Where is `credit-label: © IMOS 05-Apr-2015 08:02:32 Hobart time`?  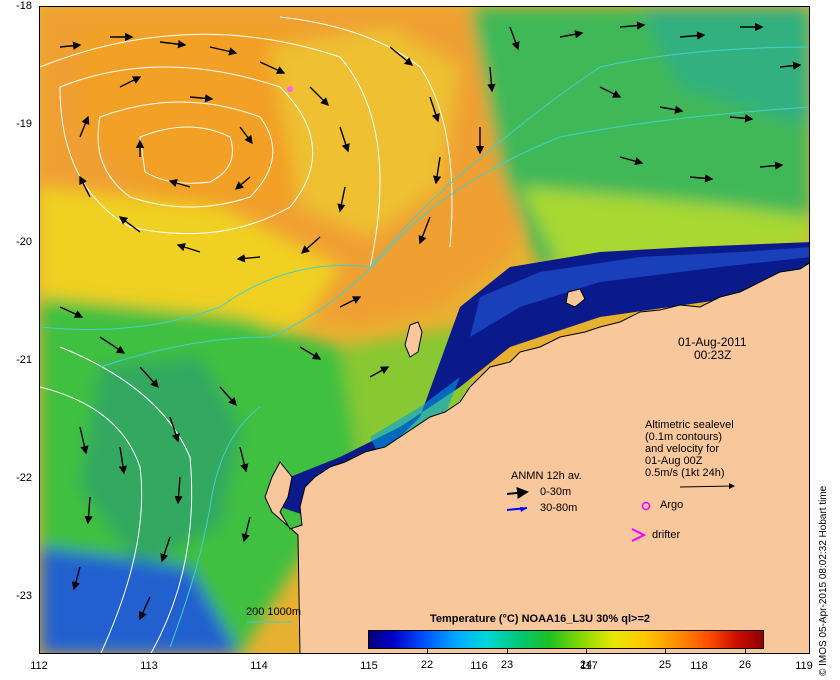
credit-label: © IMOS 05-Apr-2015 08:02:32 Hobart time is located at coordinates (823, 580).